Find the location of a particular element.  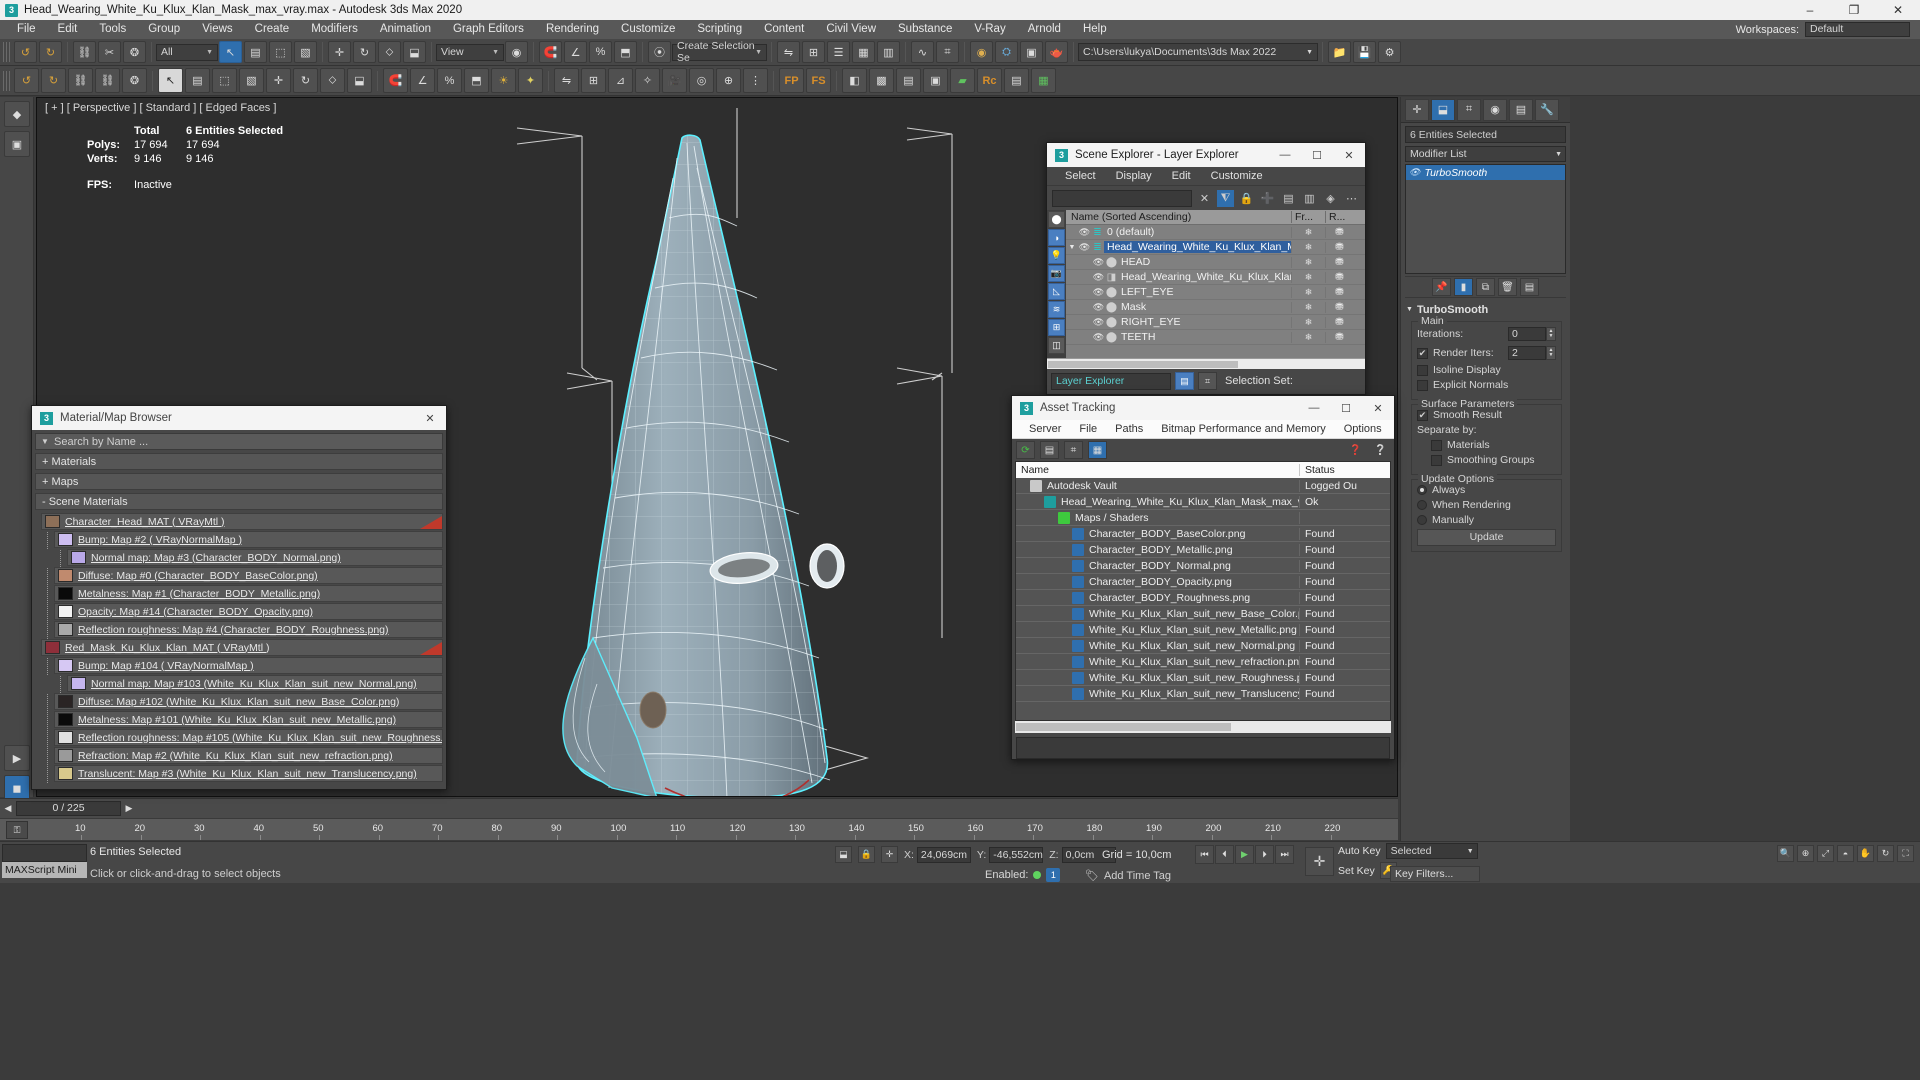

render-iters-input is located at coordinates (1527, 353).